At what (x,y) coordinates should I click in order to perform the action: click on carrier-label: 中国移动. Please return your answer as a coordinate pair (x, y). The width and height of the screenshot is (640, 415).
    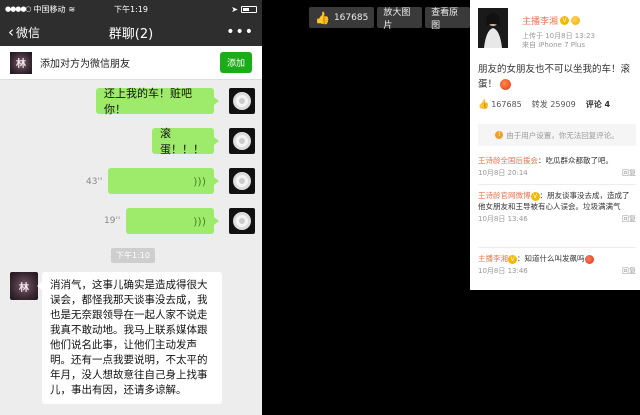
    Looking at the image, I should click on (49, 9).